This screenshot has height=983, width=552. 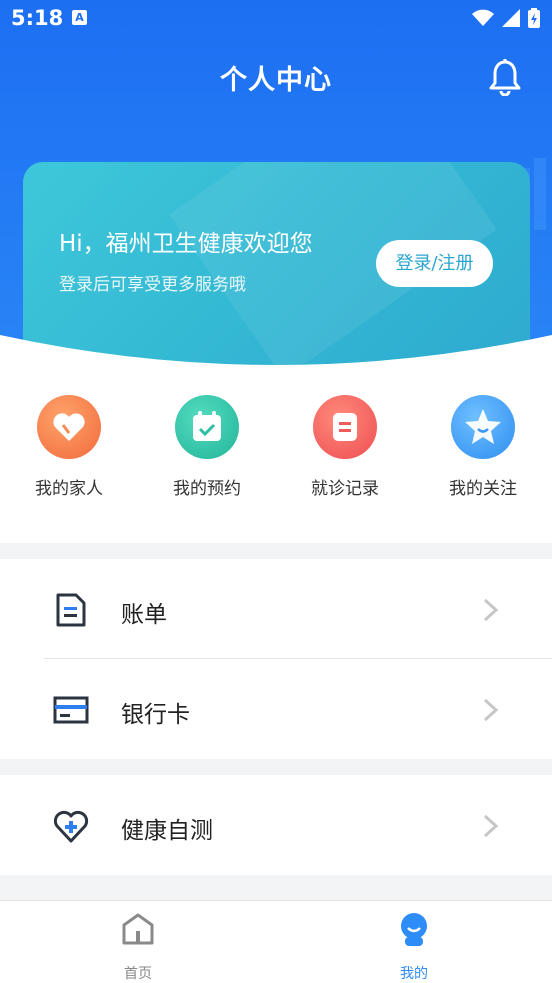 I want to click on wifi-icon, so click(x=483, y=17).